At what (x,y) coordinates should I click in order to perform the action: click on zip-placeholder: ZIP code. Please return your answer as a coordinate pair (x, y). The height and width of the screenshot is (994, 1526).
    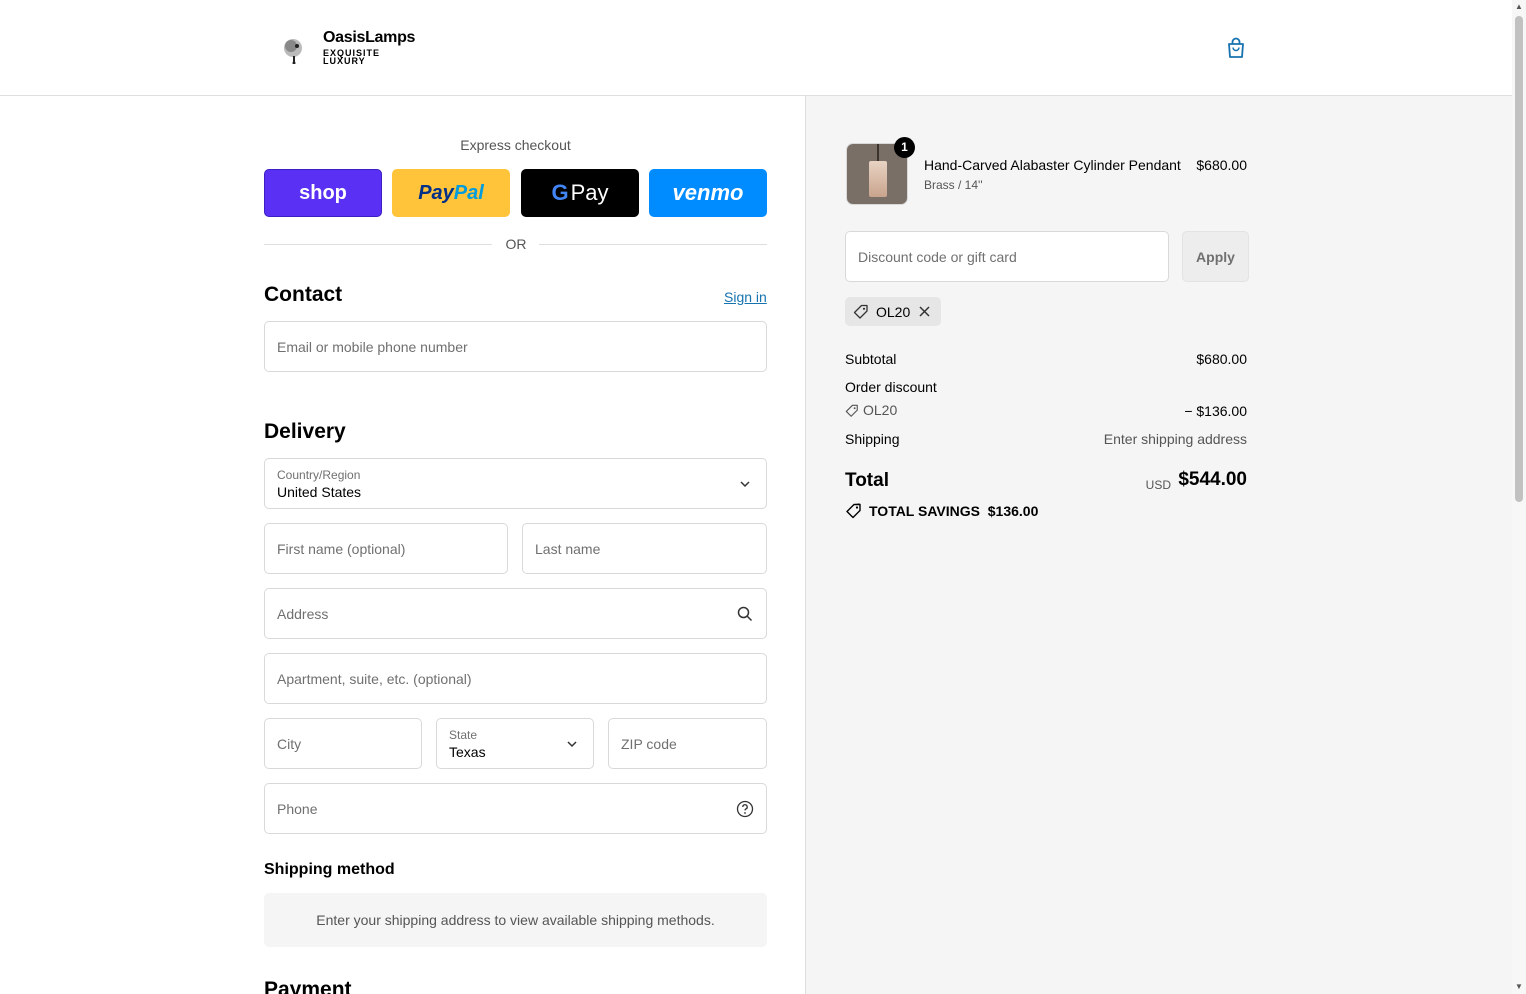
    Looking at the image, I should click on (649, 744).